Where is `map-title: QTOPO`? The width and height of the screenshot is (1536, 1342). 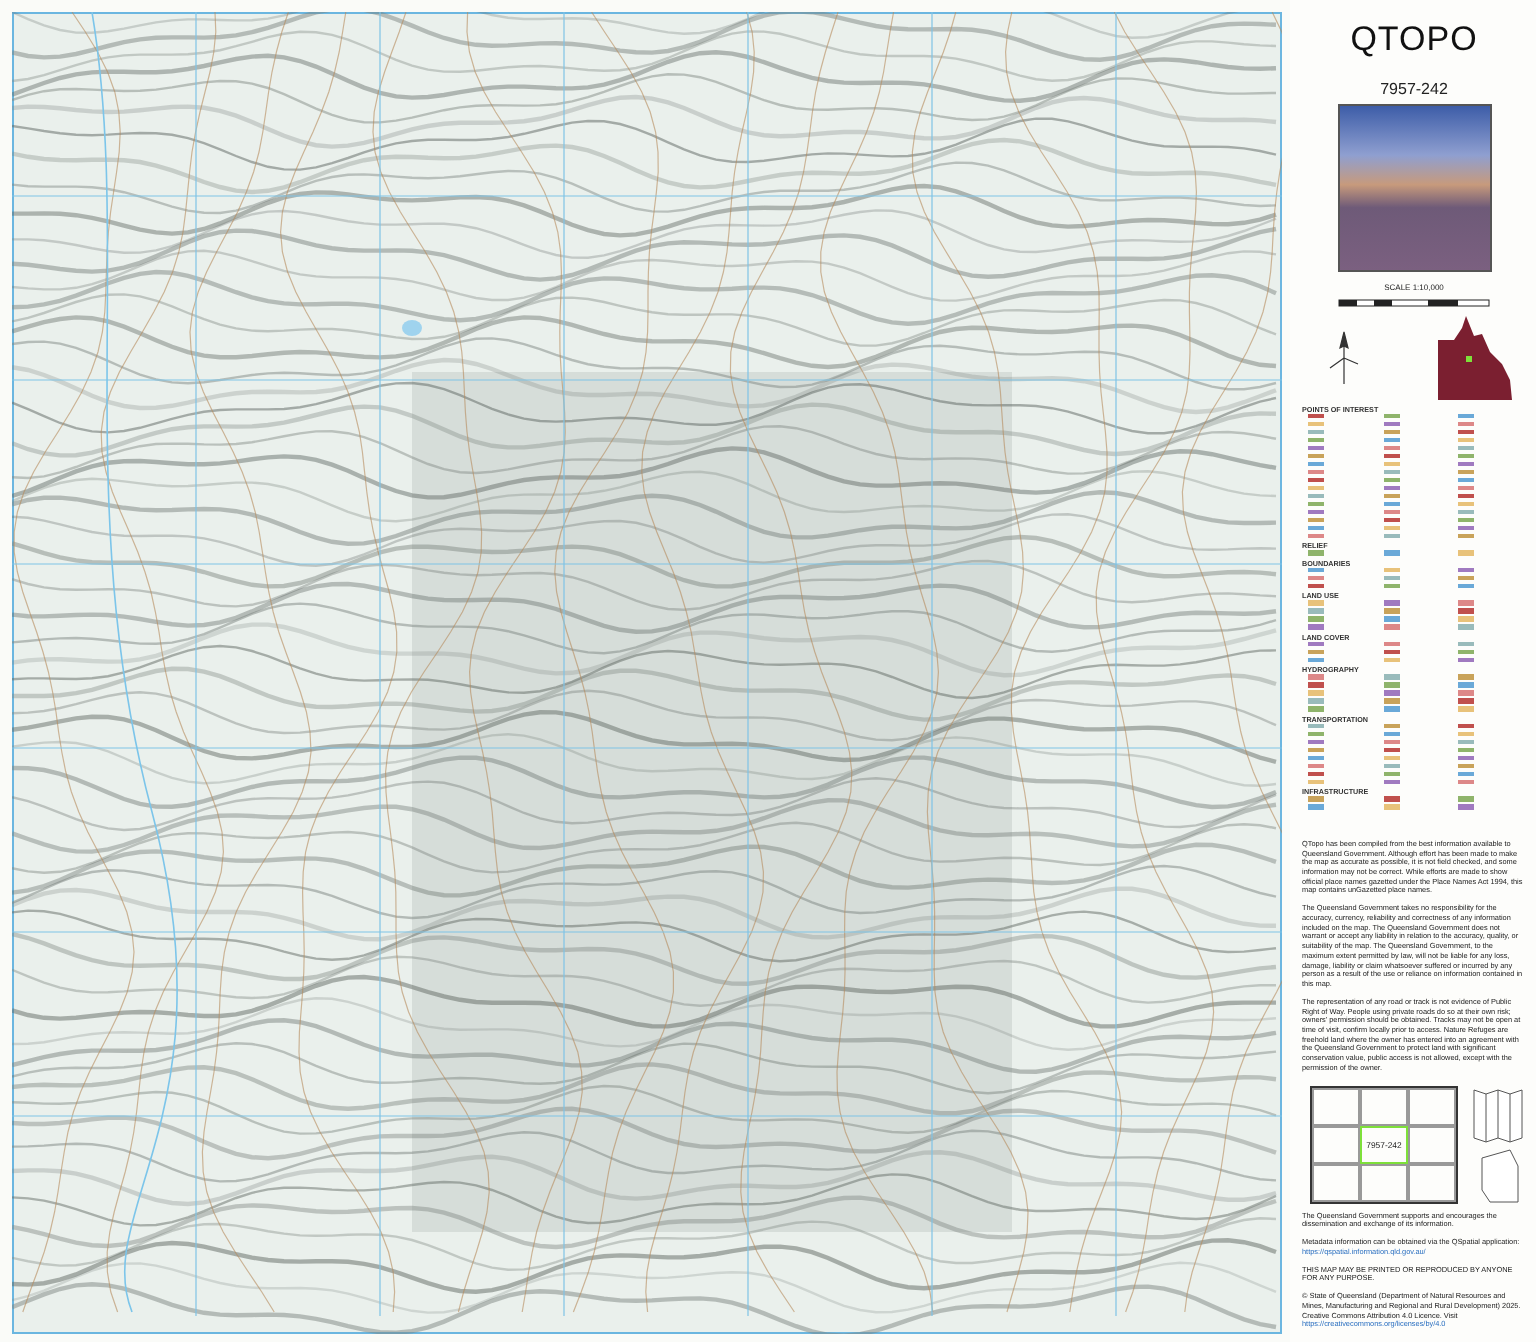 map-title: QTOPO is located at coordinates (1414, 40).